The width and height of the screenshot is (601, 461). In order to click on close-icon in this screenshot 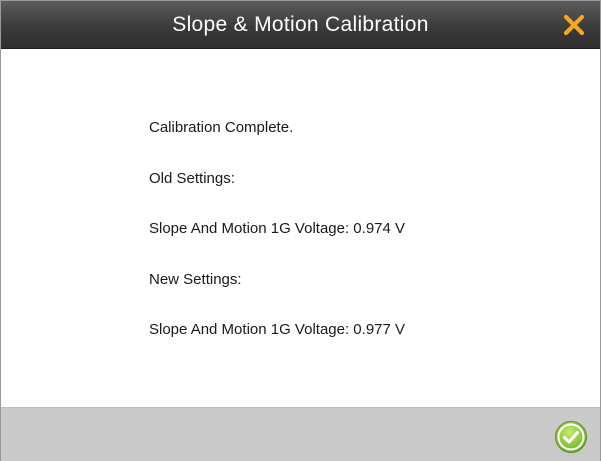, I will do `click(574, 25)`.